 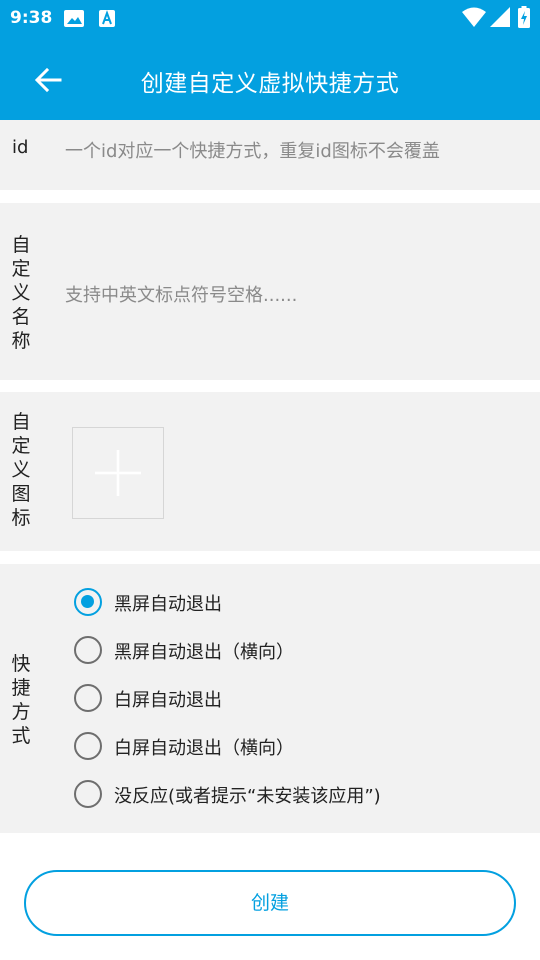 What do you see at coordinates (107, 21) in the screenshot?
I see `text-a-icon` at bounding box center [107, 21].